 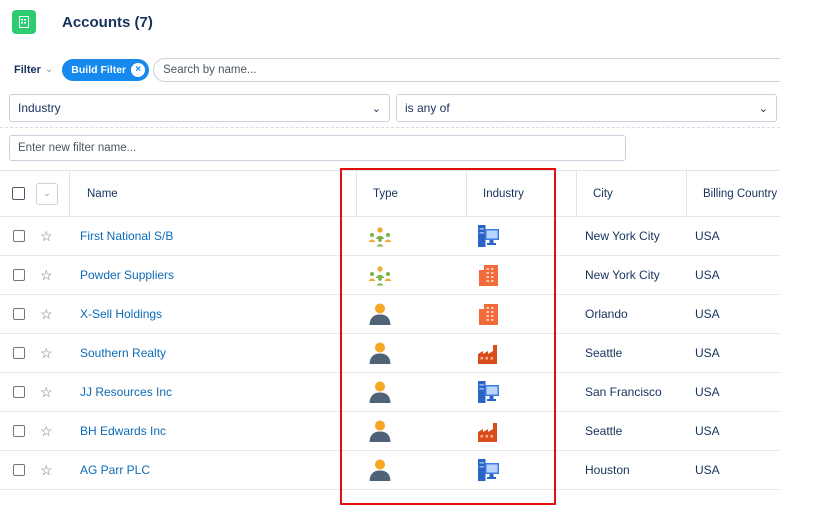 I want to click on divider, so click(x=390, y=127).